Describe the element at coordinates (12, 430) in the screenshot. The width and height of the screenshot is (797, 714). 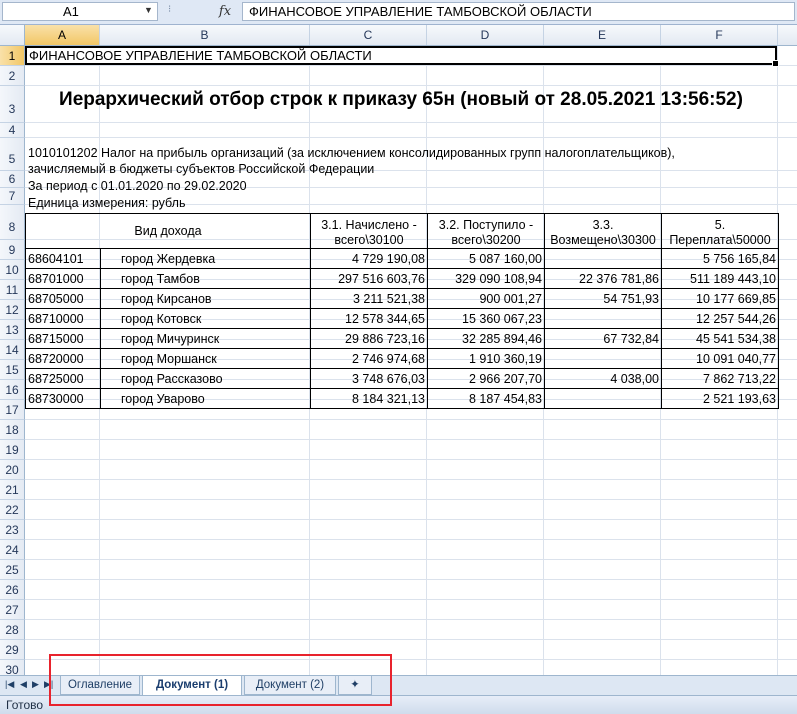
I see `row-header-18: 18` at that location.